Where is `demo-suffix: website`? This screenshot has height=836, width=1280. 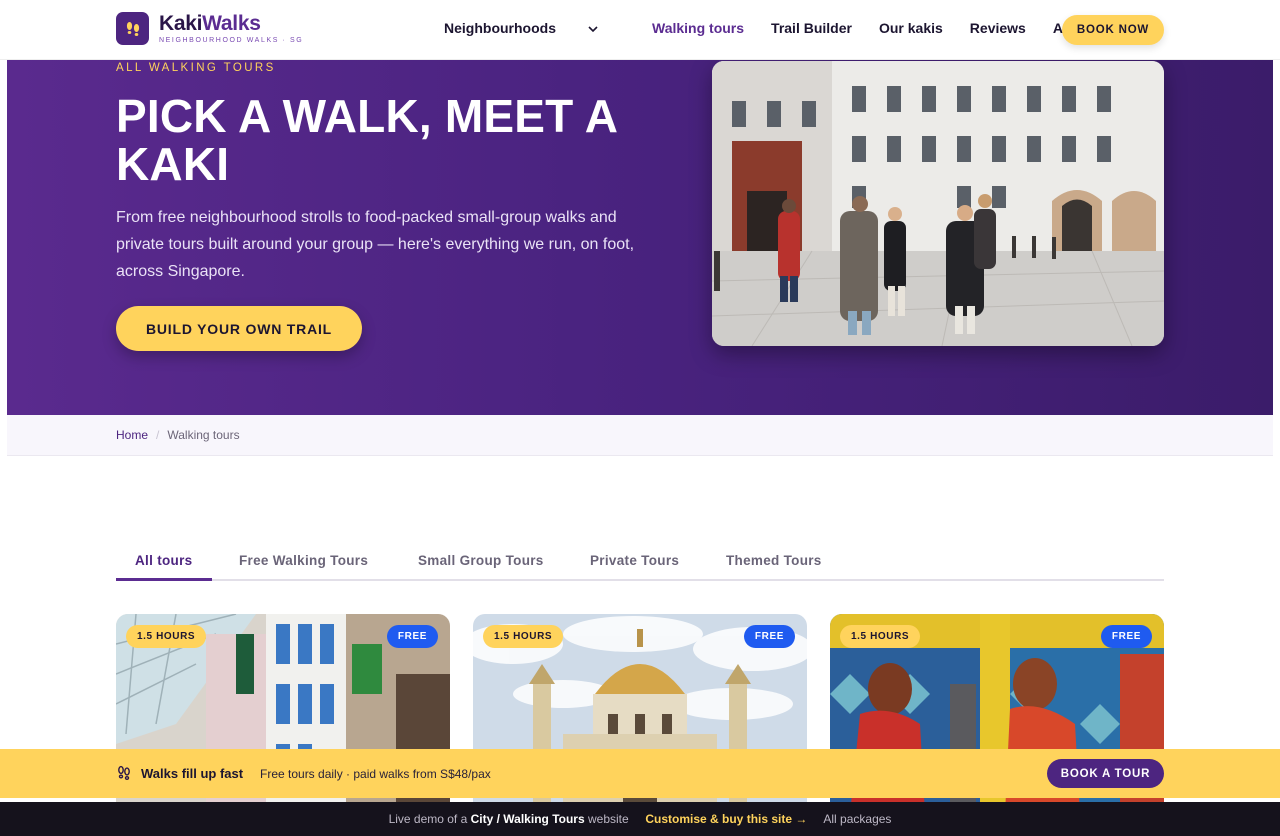 demo-suffix: website is located at coordinates (608, 819).